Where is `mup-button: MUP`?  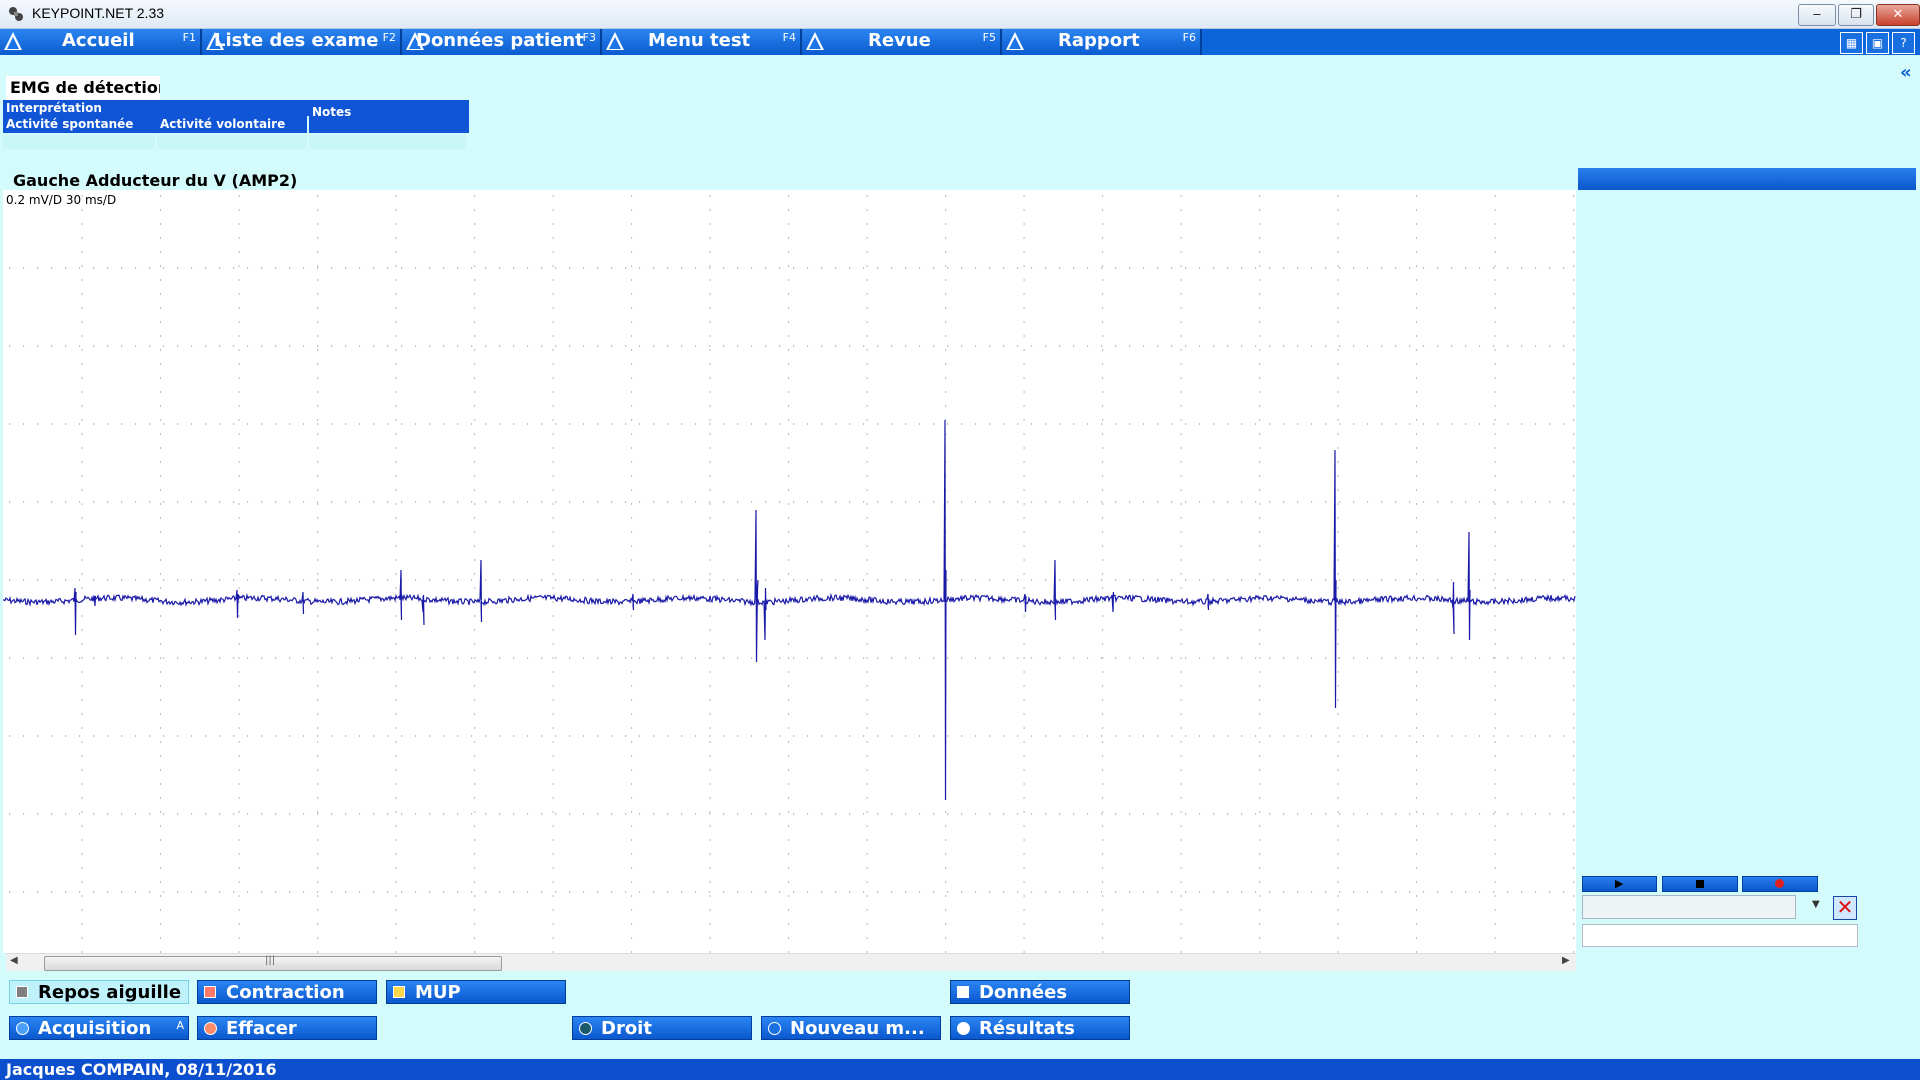 mup-button: MUP is located at coordinates (476, 992).